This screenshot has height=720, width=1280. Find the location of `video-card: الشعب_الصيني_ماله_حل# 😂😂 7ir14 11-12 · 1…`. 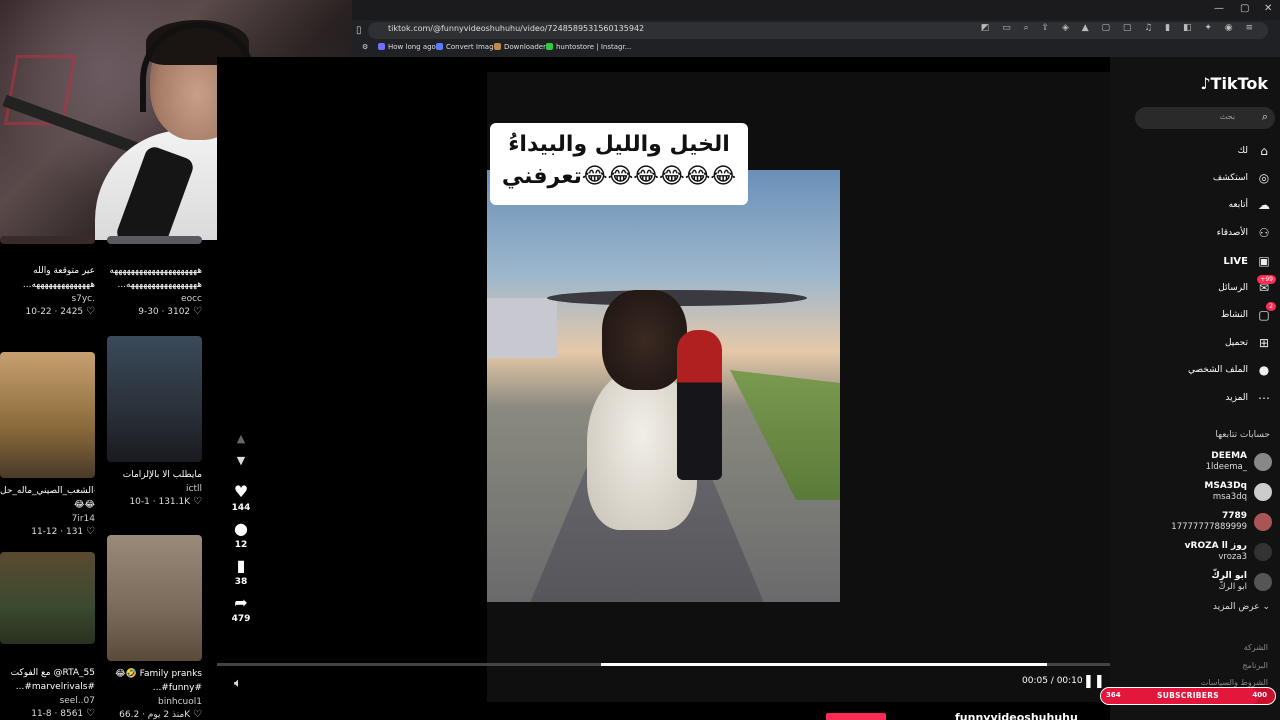

video-card: الشعب_الصيني_ماله_حل# 😂😂 7ir14 11-12 · 1… is located at coordinates (47, 444).